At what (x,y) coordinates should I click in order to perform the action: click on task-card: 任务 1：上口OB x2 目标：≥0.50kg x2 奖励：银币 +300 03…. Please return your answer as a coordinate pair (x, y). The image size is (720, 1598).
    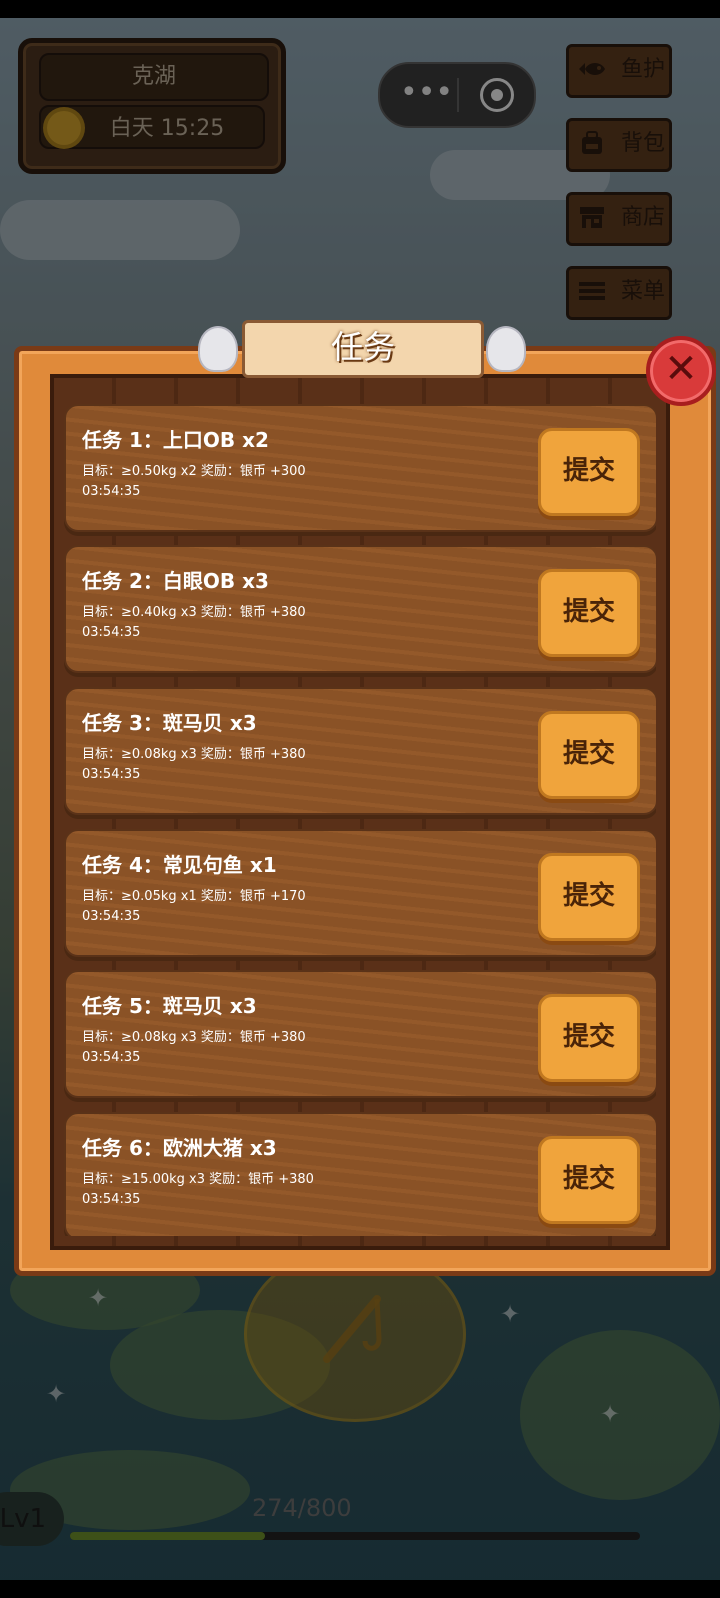
    Looking at the image, I should click on (360, 468).